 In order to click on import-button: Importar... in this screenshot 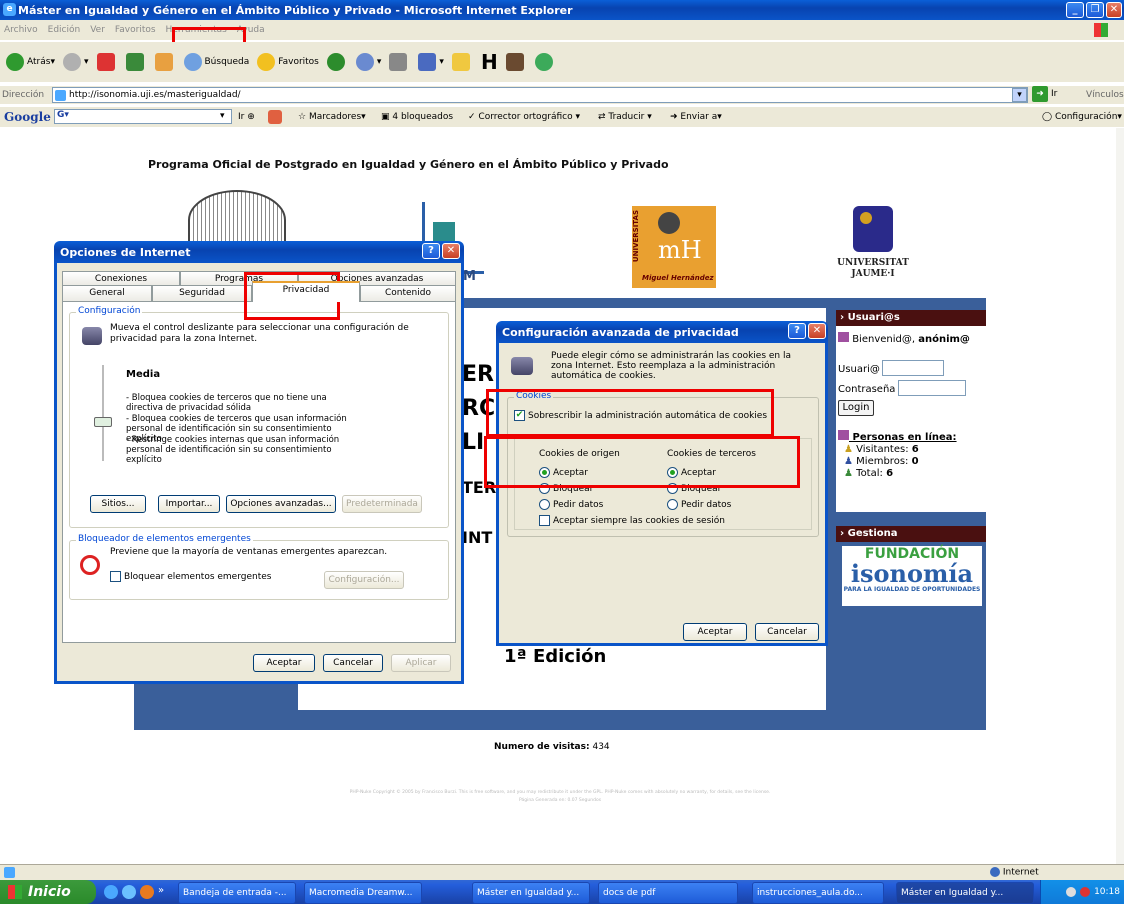, I will do `click(189, 504)`.